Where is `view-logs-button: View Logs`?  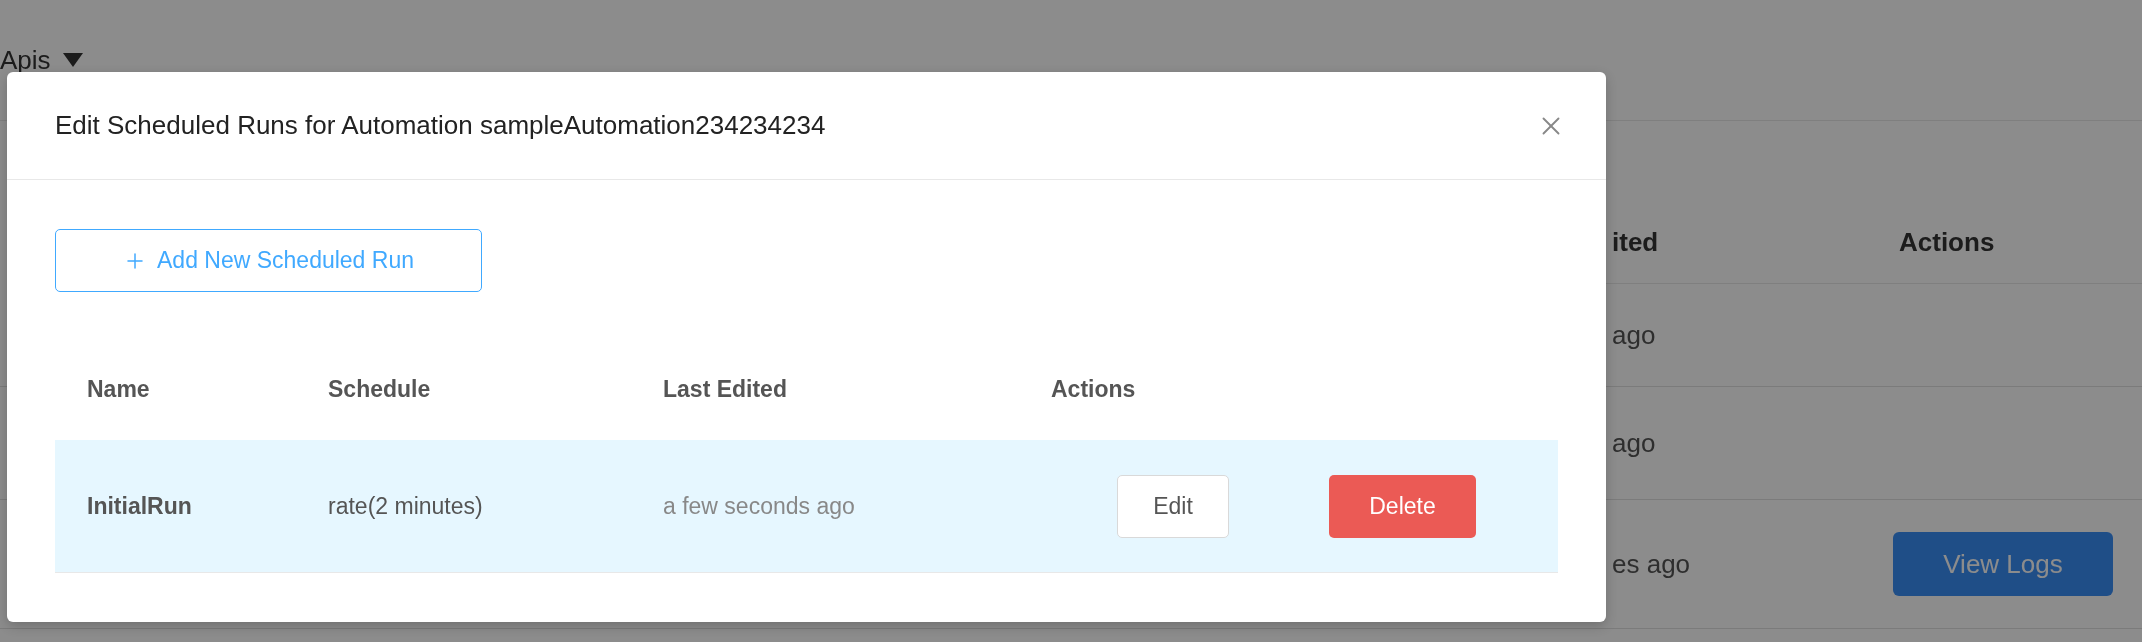
view-logs-button: View Logs is located at coordinates (2003, 564).